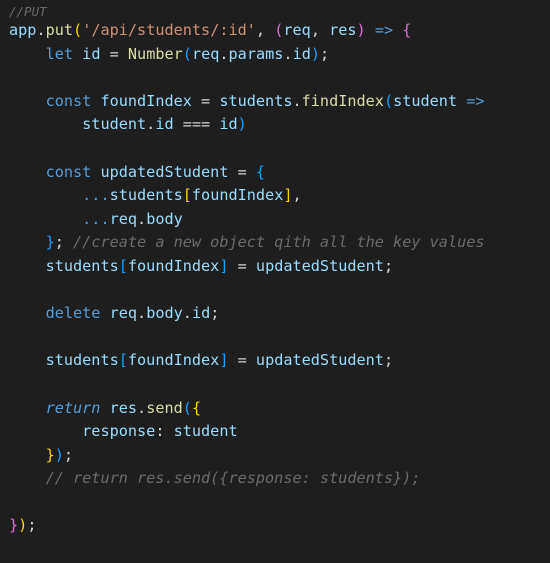  I want to click on route-string: '/api/students/:id', so click(169, 30).